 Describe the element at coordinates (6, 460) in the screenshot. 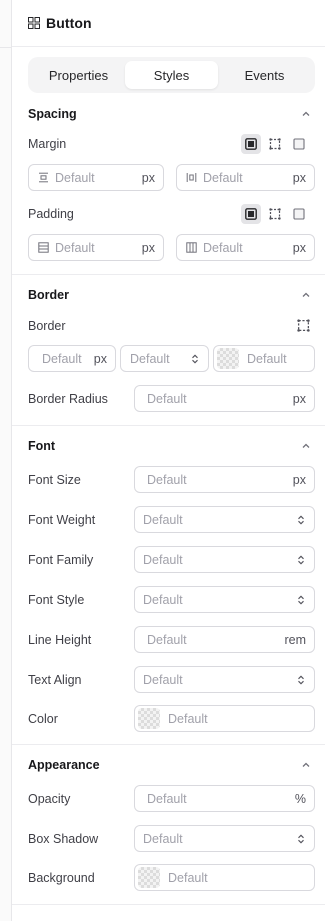

I see `canvas-edge` at that location.